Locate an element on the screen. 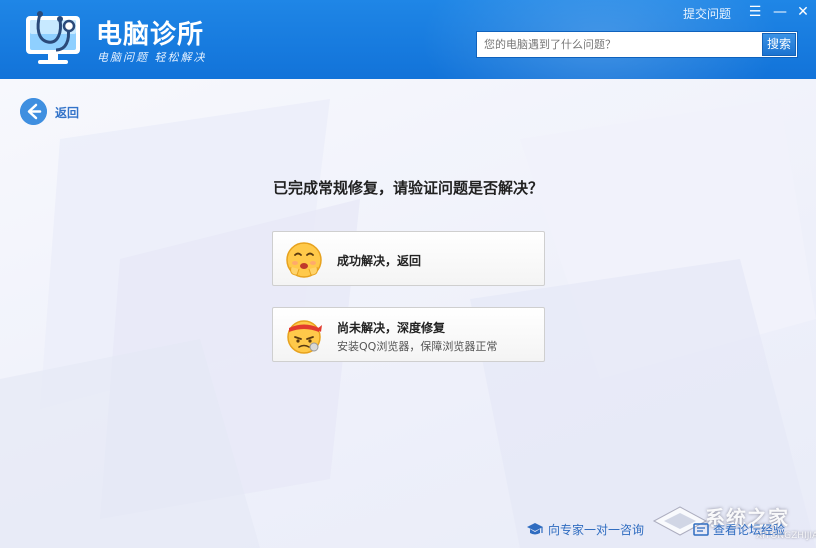 Image resolution: width=816 pixels, height=548 pixels. search-input is located at coordinates (620, 44).